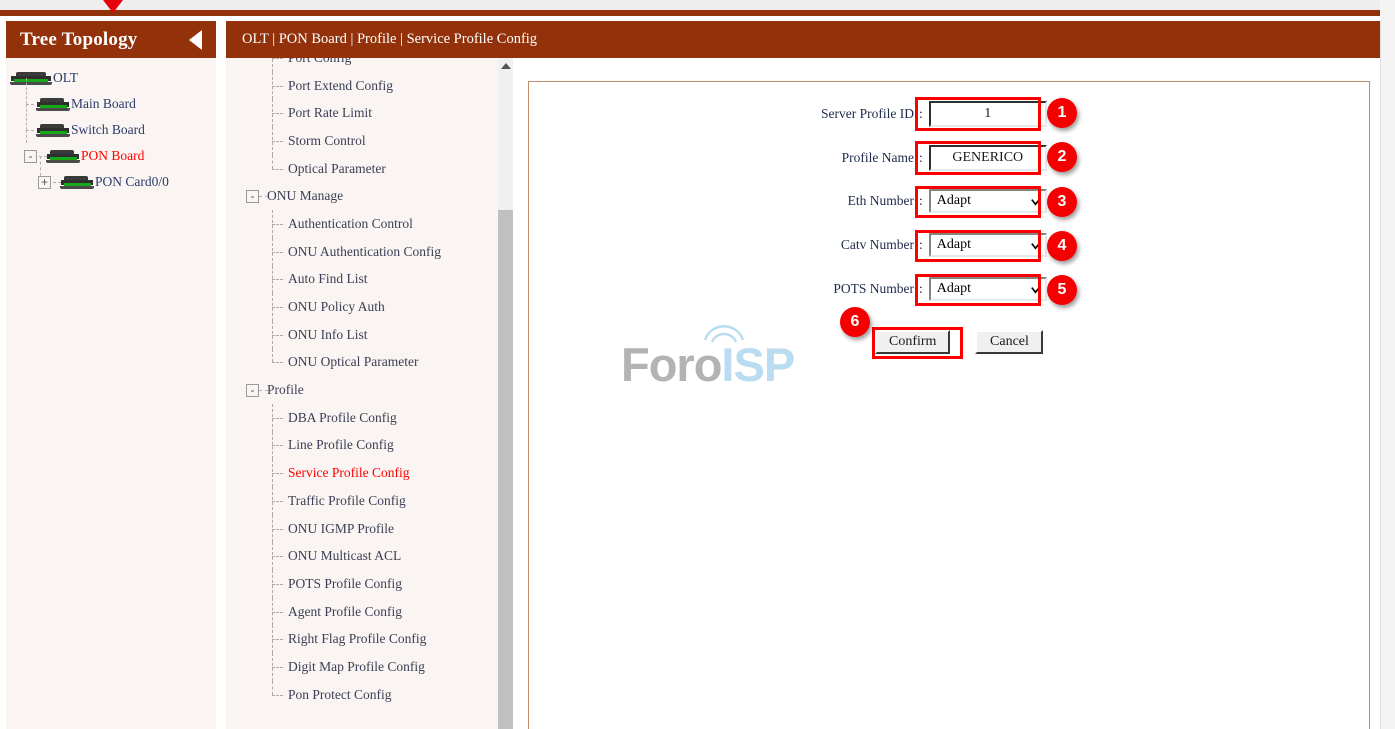 This screenshot has width=1395, height=729. What do you see at coordinates (724, 334) in the screenshot?
I see `wifi-arcs-icon` at bounding box center [724, 334].